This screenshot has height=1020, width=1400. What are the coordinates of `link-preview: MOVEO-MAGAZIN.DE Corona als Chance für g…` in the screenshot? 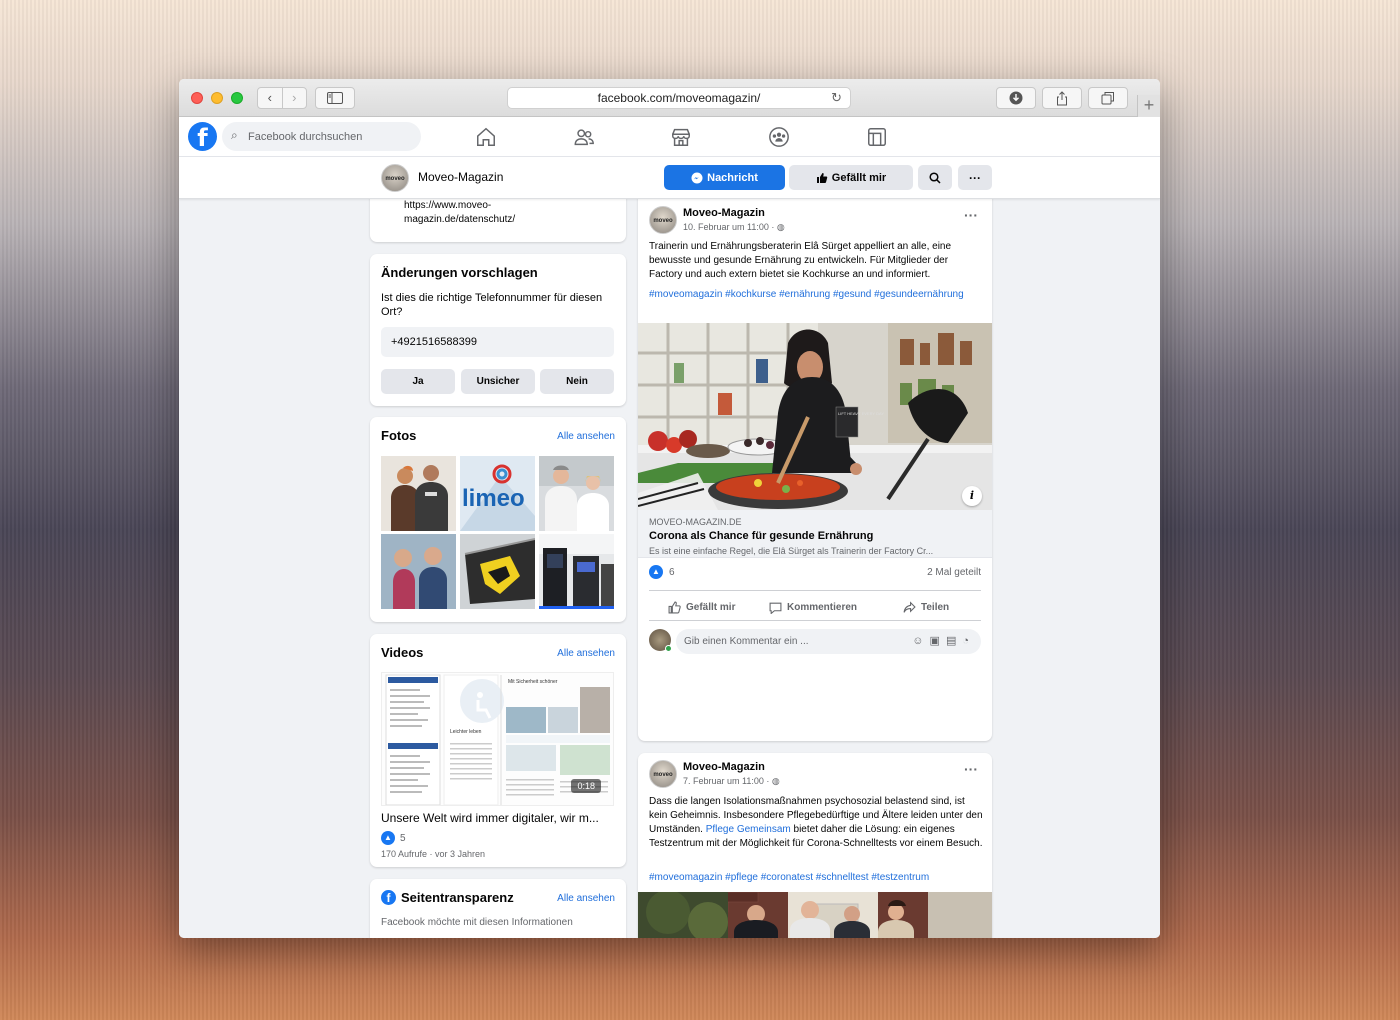 It's located at (815, 534).